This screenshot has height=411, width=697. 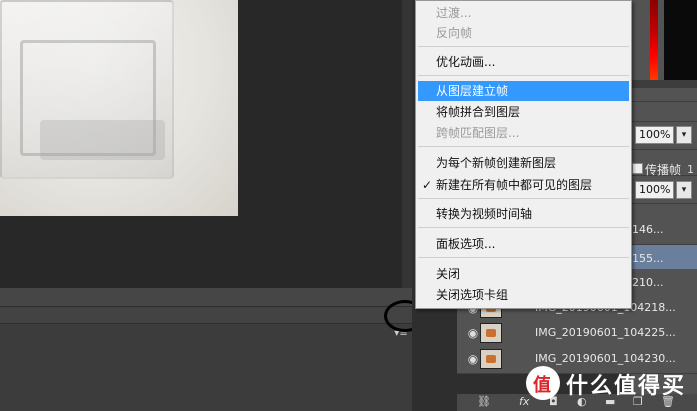 What do you see at coordinates (523, 163) in the screenshot?
I see `menu-item-create-new-layer-each-frame: 为每个新帧创建新图层` at bounding box center [523, 163].